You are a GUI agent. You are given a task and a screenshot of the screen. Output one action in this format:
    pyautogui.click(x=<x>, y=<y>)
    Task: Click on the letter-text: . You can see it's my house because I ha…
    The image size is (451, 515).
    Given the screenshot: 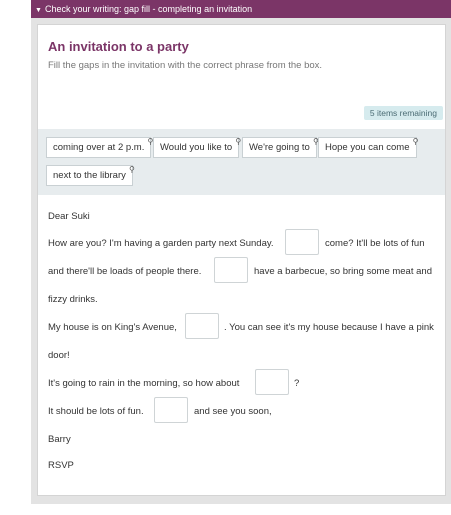 What is the action you would take?
    pyautogui.click(x=329, y=327)
    